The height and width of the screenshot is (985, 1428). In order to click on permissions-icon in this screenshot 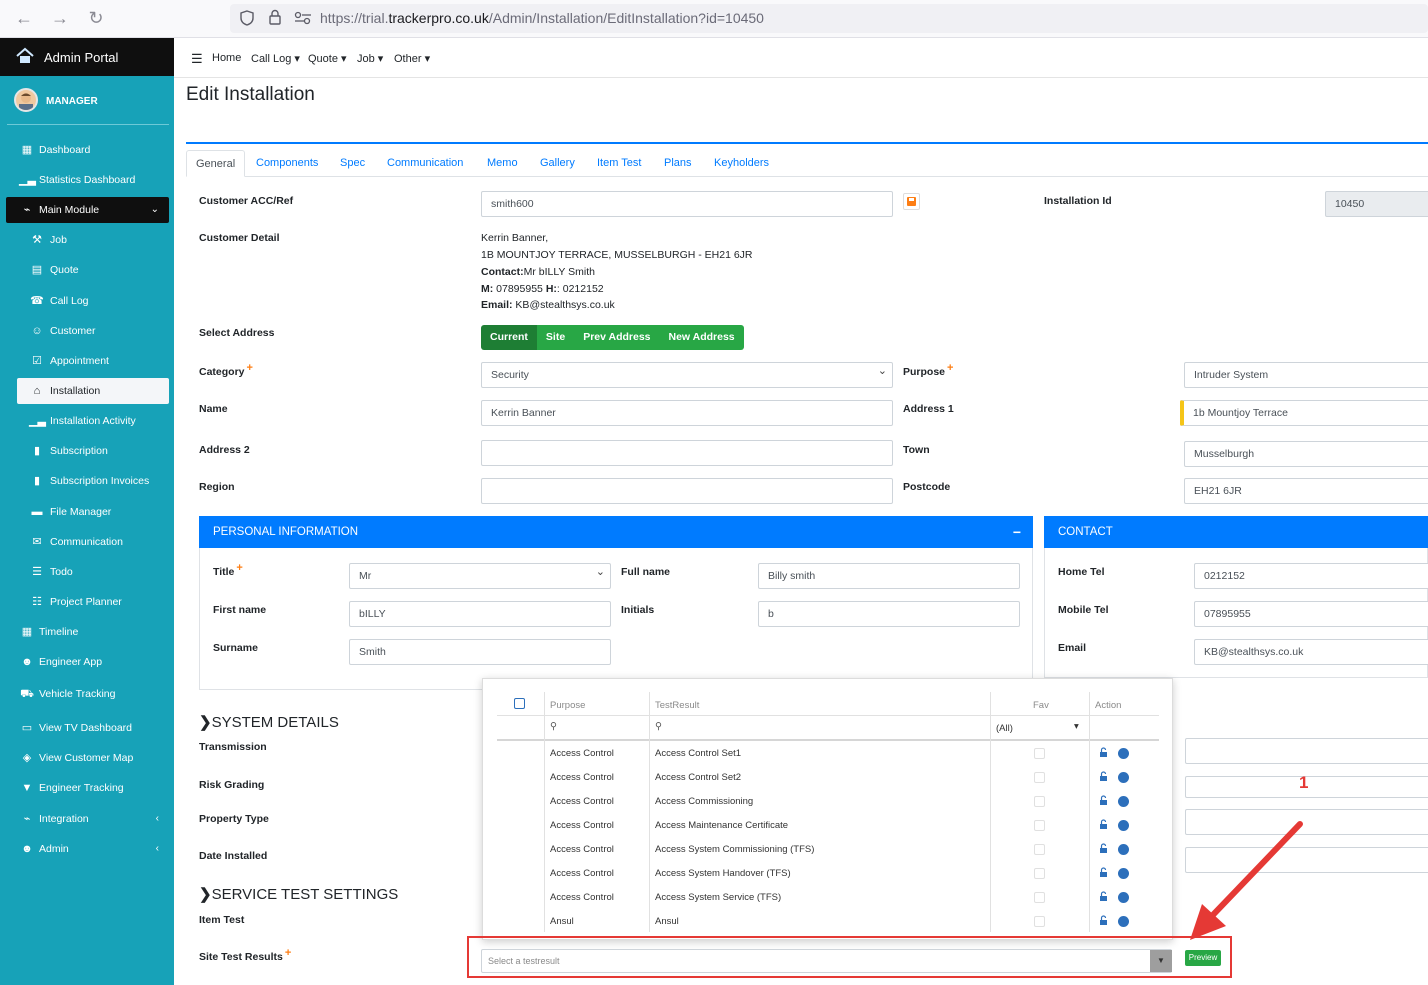, I will do `click(303, 18)`.